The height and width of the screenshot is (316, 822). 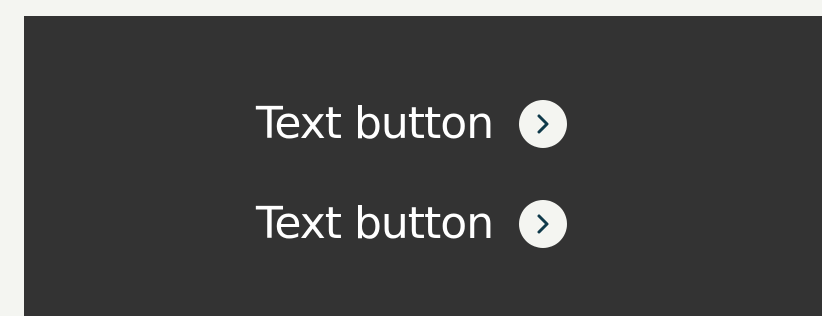 I want to click on text-button-2: Text button, so click(x=412, y=223).